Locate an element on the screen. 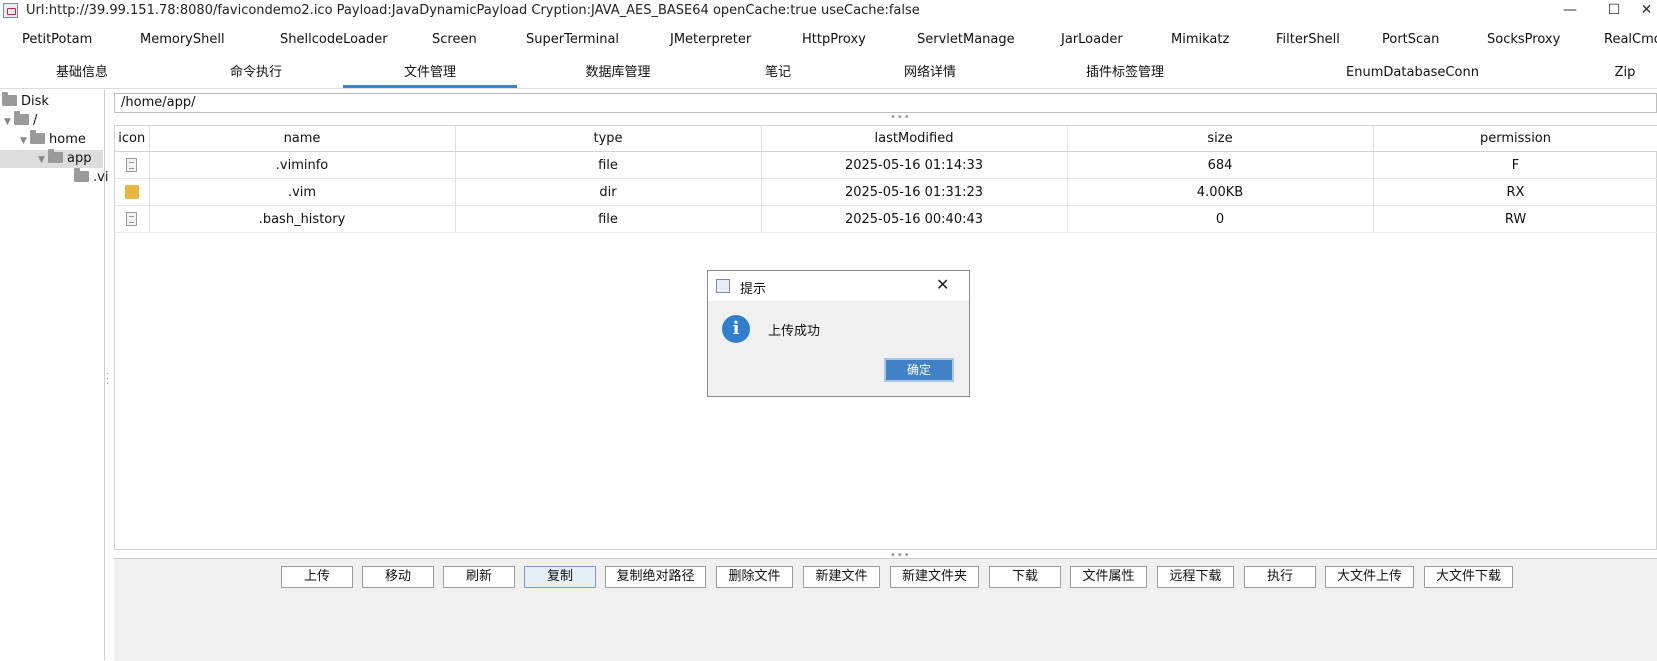 The image size is (1657, 661). tree-label: Disk is located at coordinates (35, 101).